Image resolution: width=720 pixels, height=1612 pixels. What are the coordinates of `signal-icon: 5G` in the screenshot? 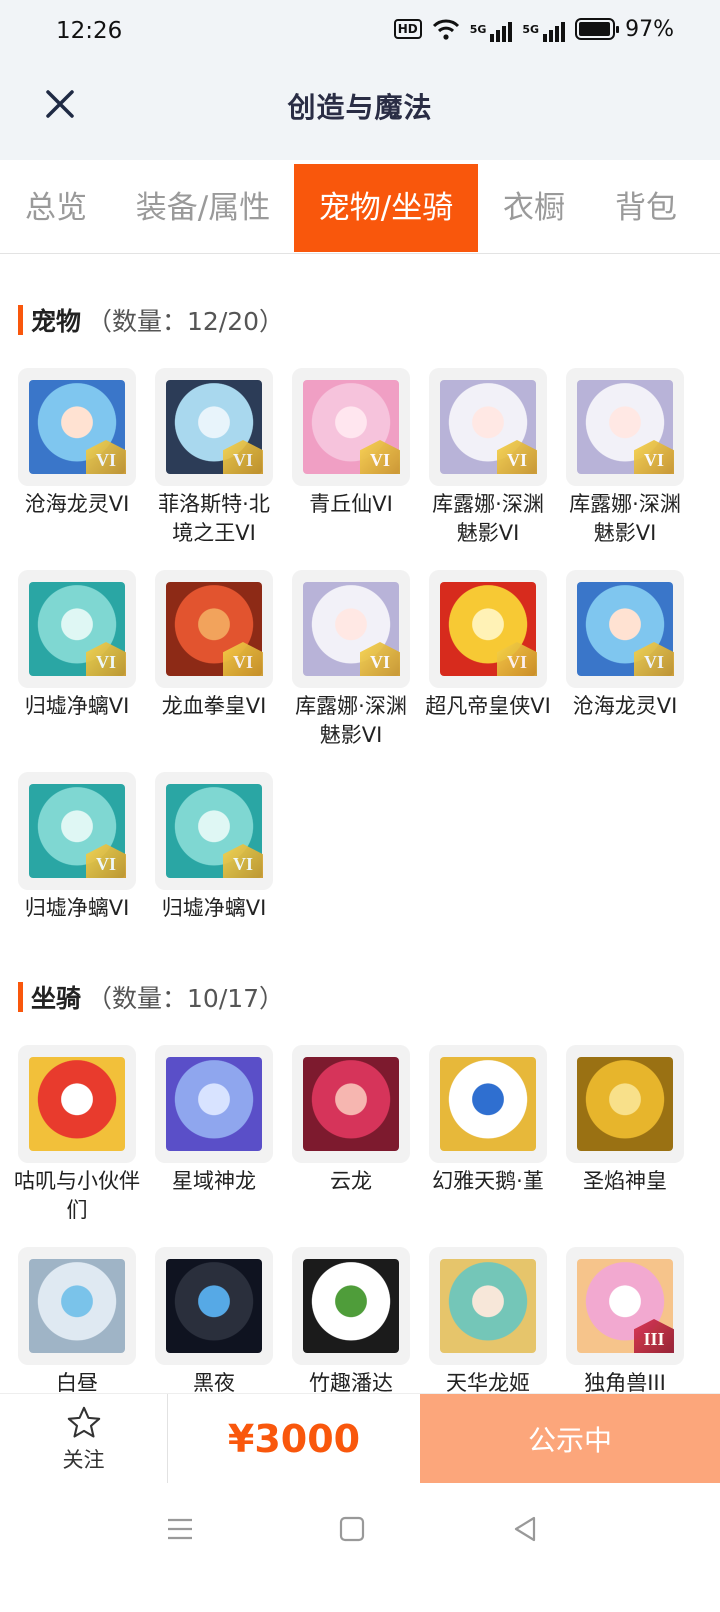 It's located at (491, 29).